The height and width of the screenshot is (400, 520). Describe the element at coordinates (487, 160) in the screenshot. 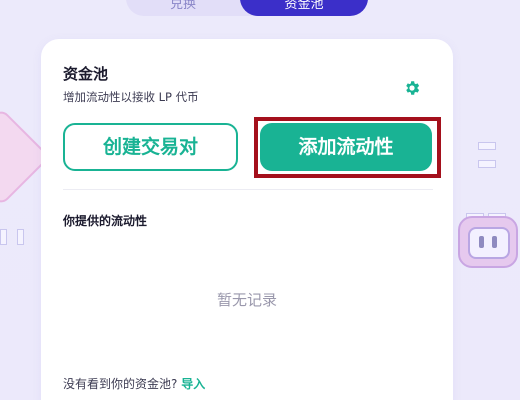

I see `decorative-lines-right` at that location.